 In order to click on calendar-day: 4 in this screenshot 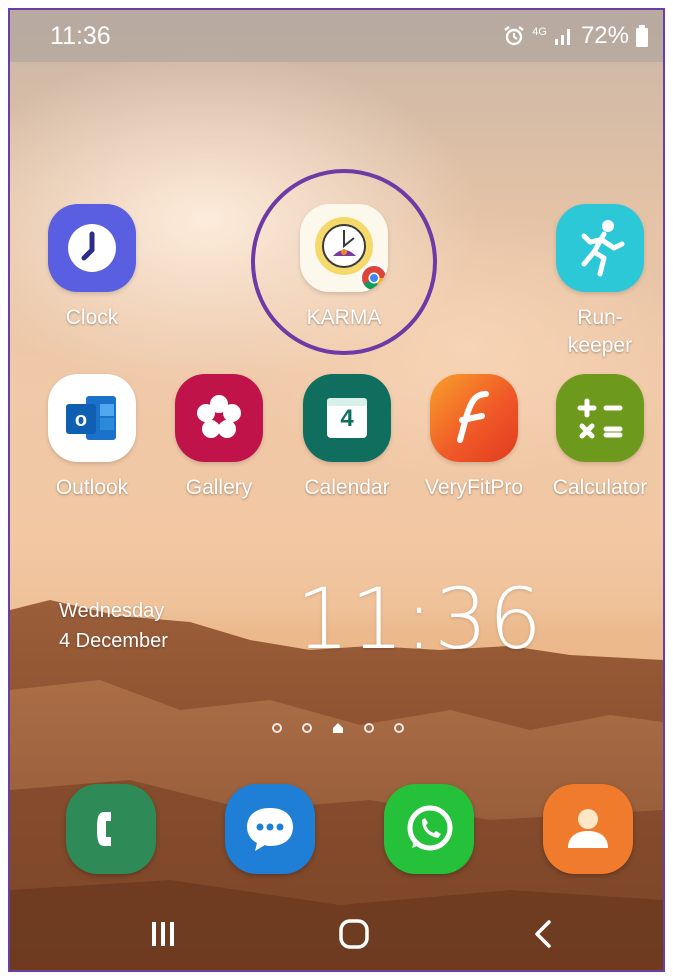, I will do `click(347, 418)`.